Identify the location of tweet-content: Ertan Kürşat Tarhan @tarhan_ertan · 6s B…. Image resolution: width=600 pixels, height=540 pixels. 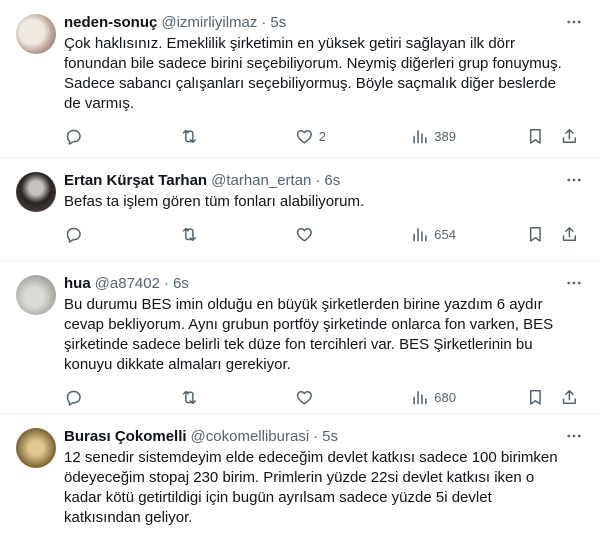
(324, 215).